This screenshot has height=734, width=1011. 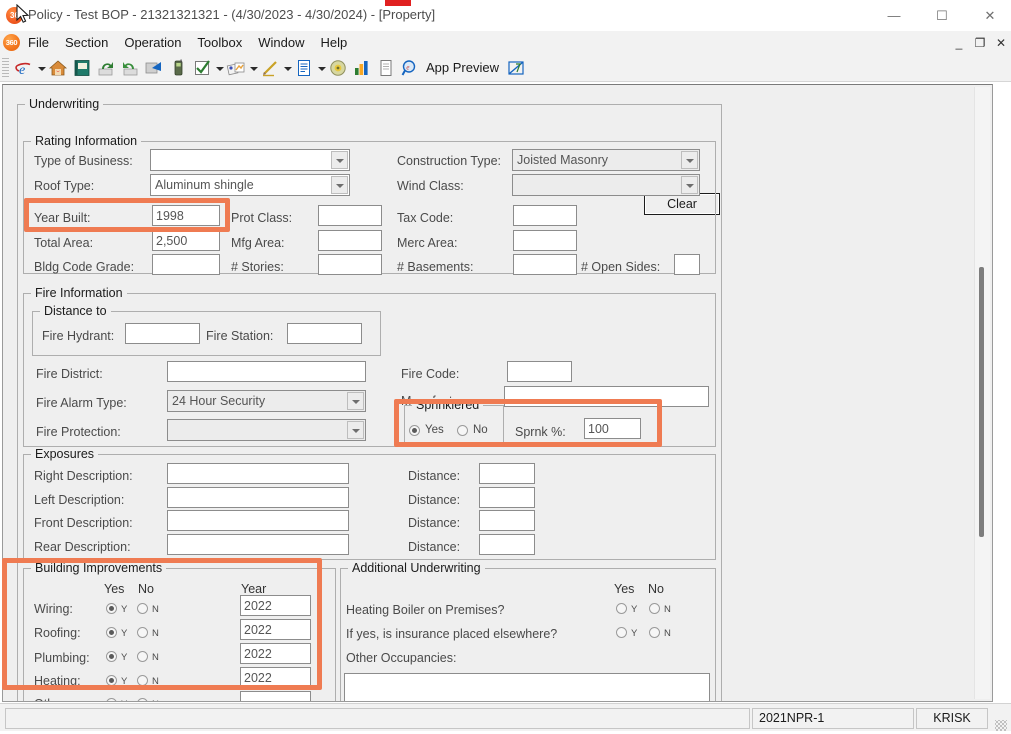 I want to click on status-policy-panel: 2021NPR-1, so click(x=833, y=718).